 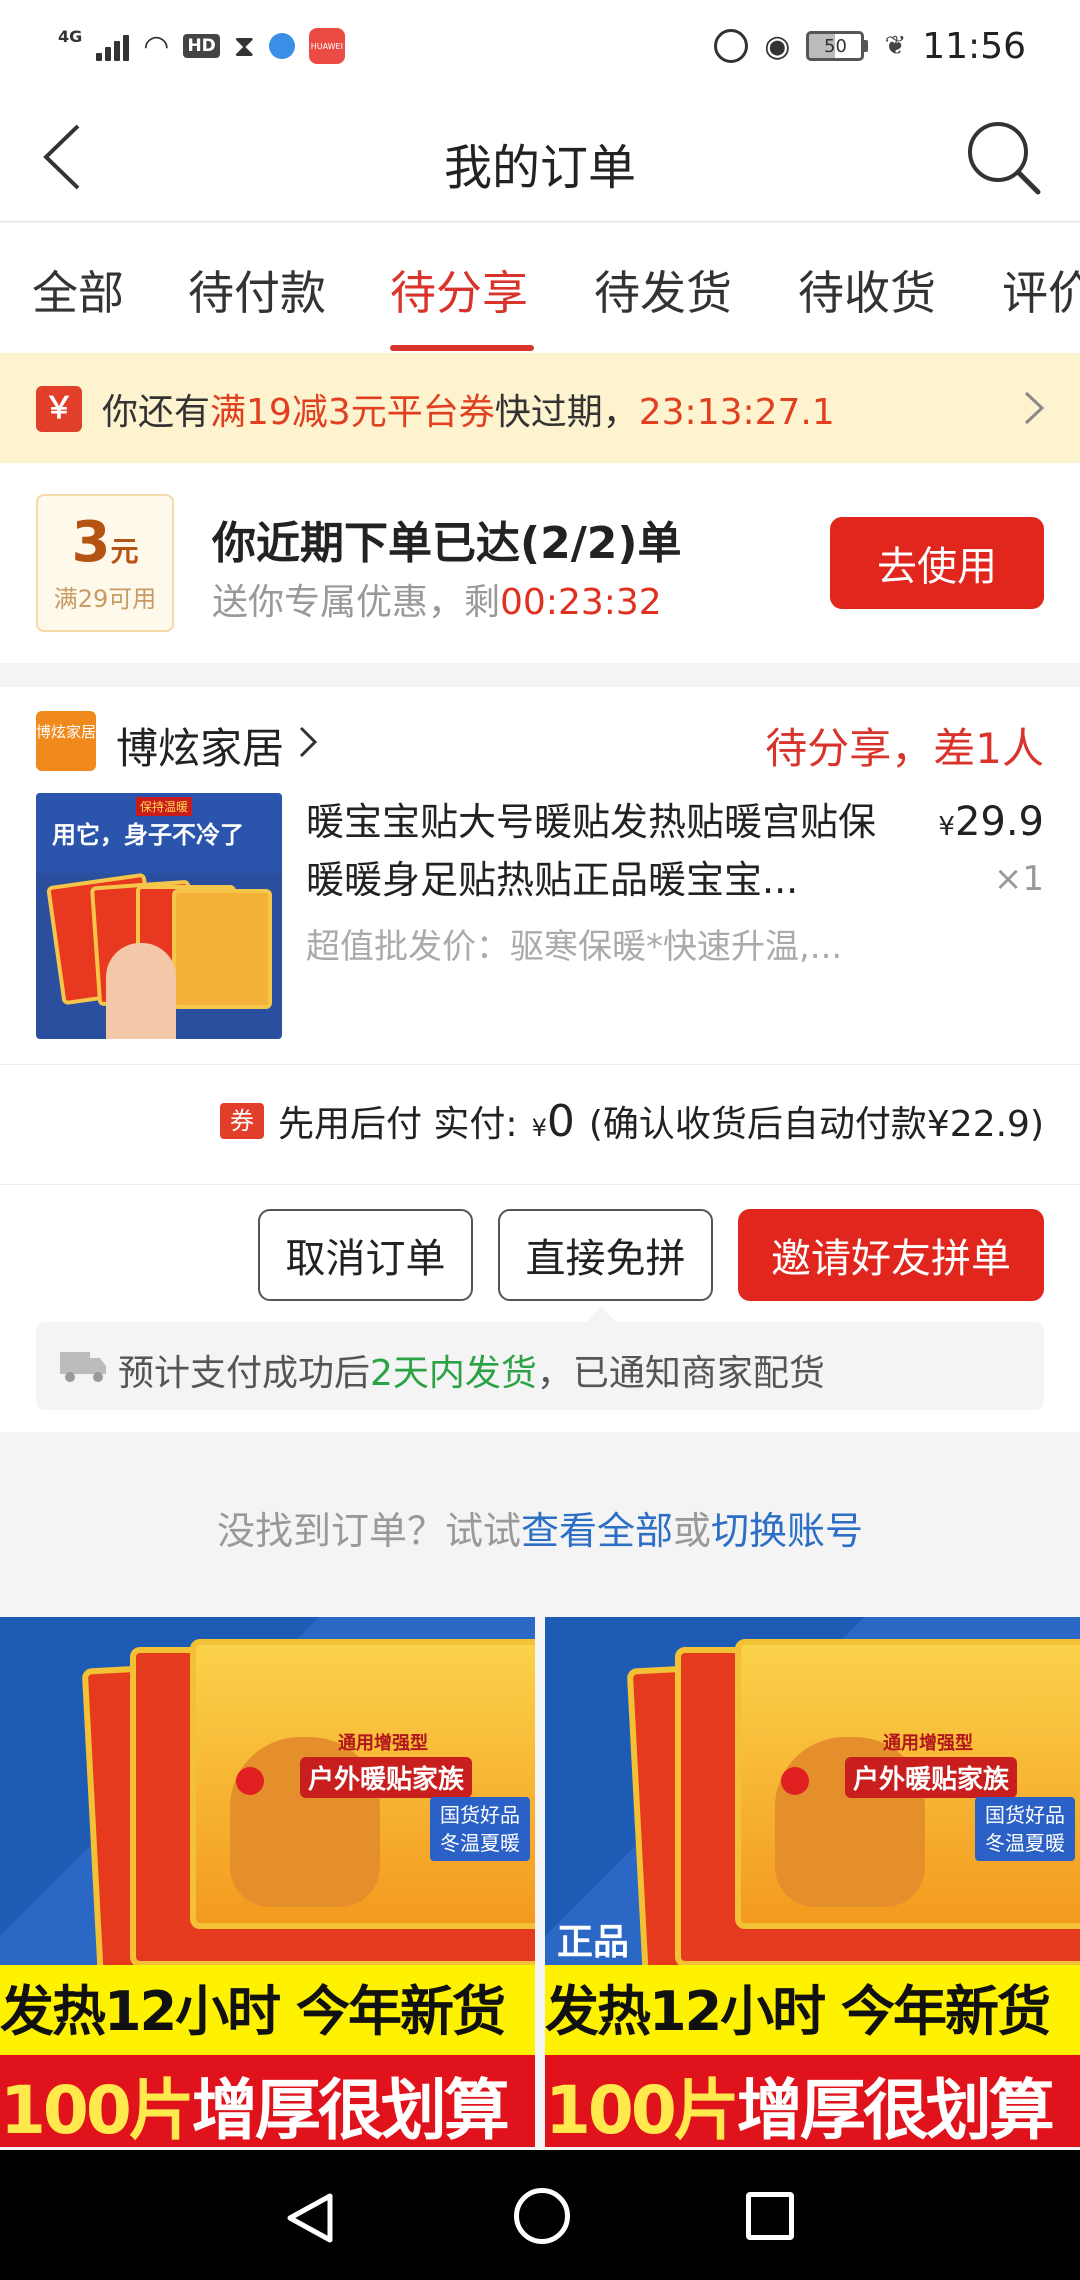 What do you see at coordinates (891, 1255) in the screenshot?
I see `invite-friends-button: 邀请好友拼单` at bounding box center [891, 1255].